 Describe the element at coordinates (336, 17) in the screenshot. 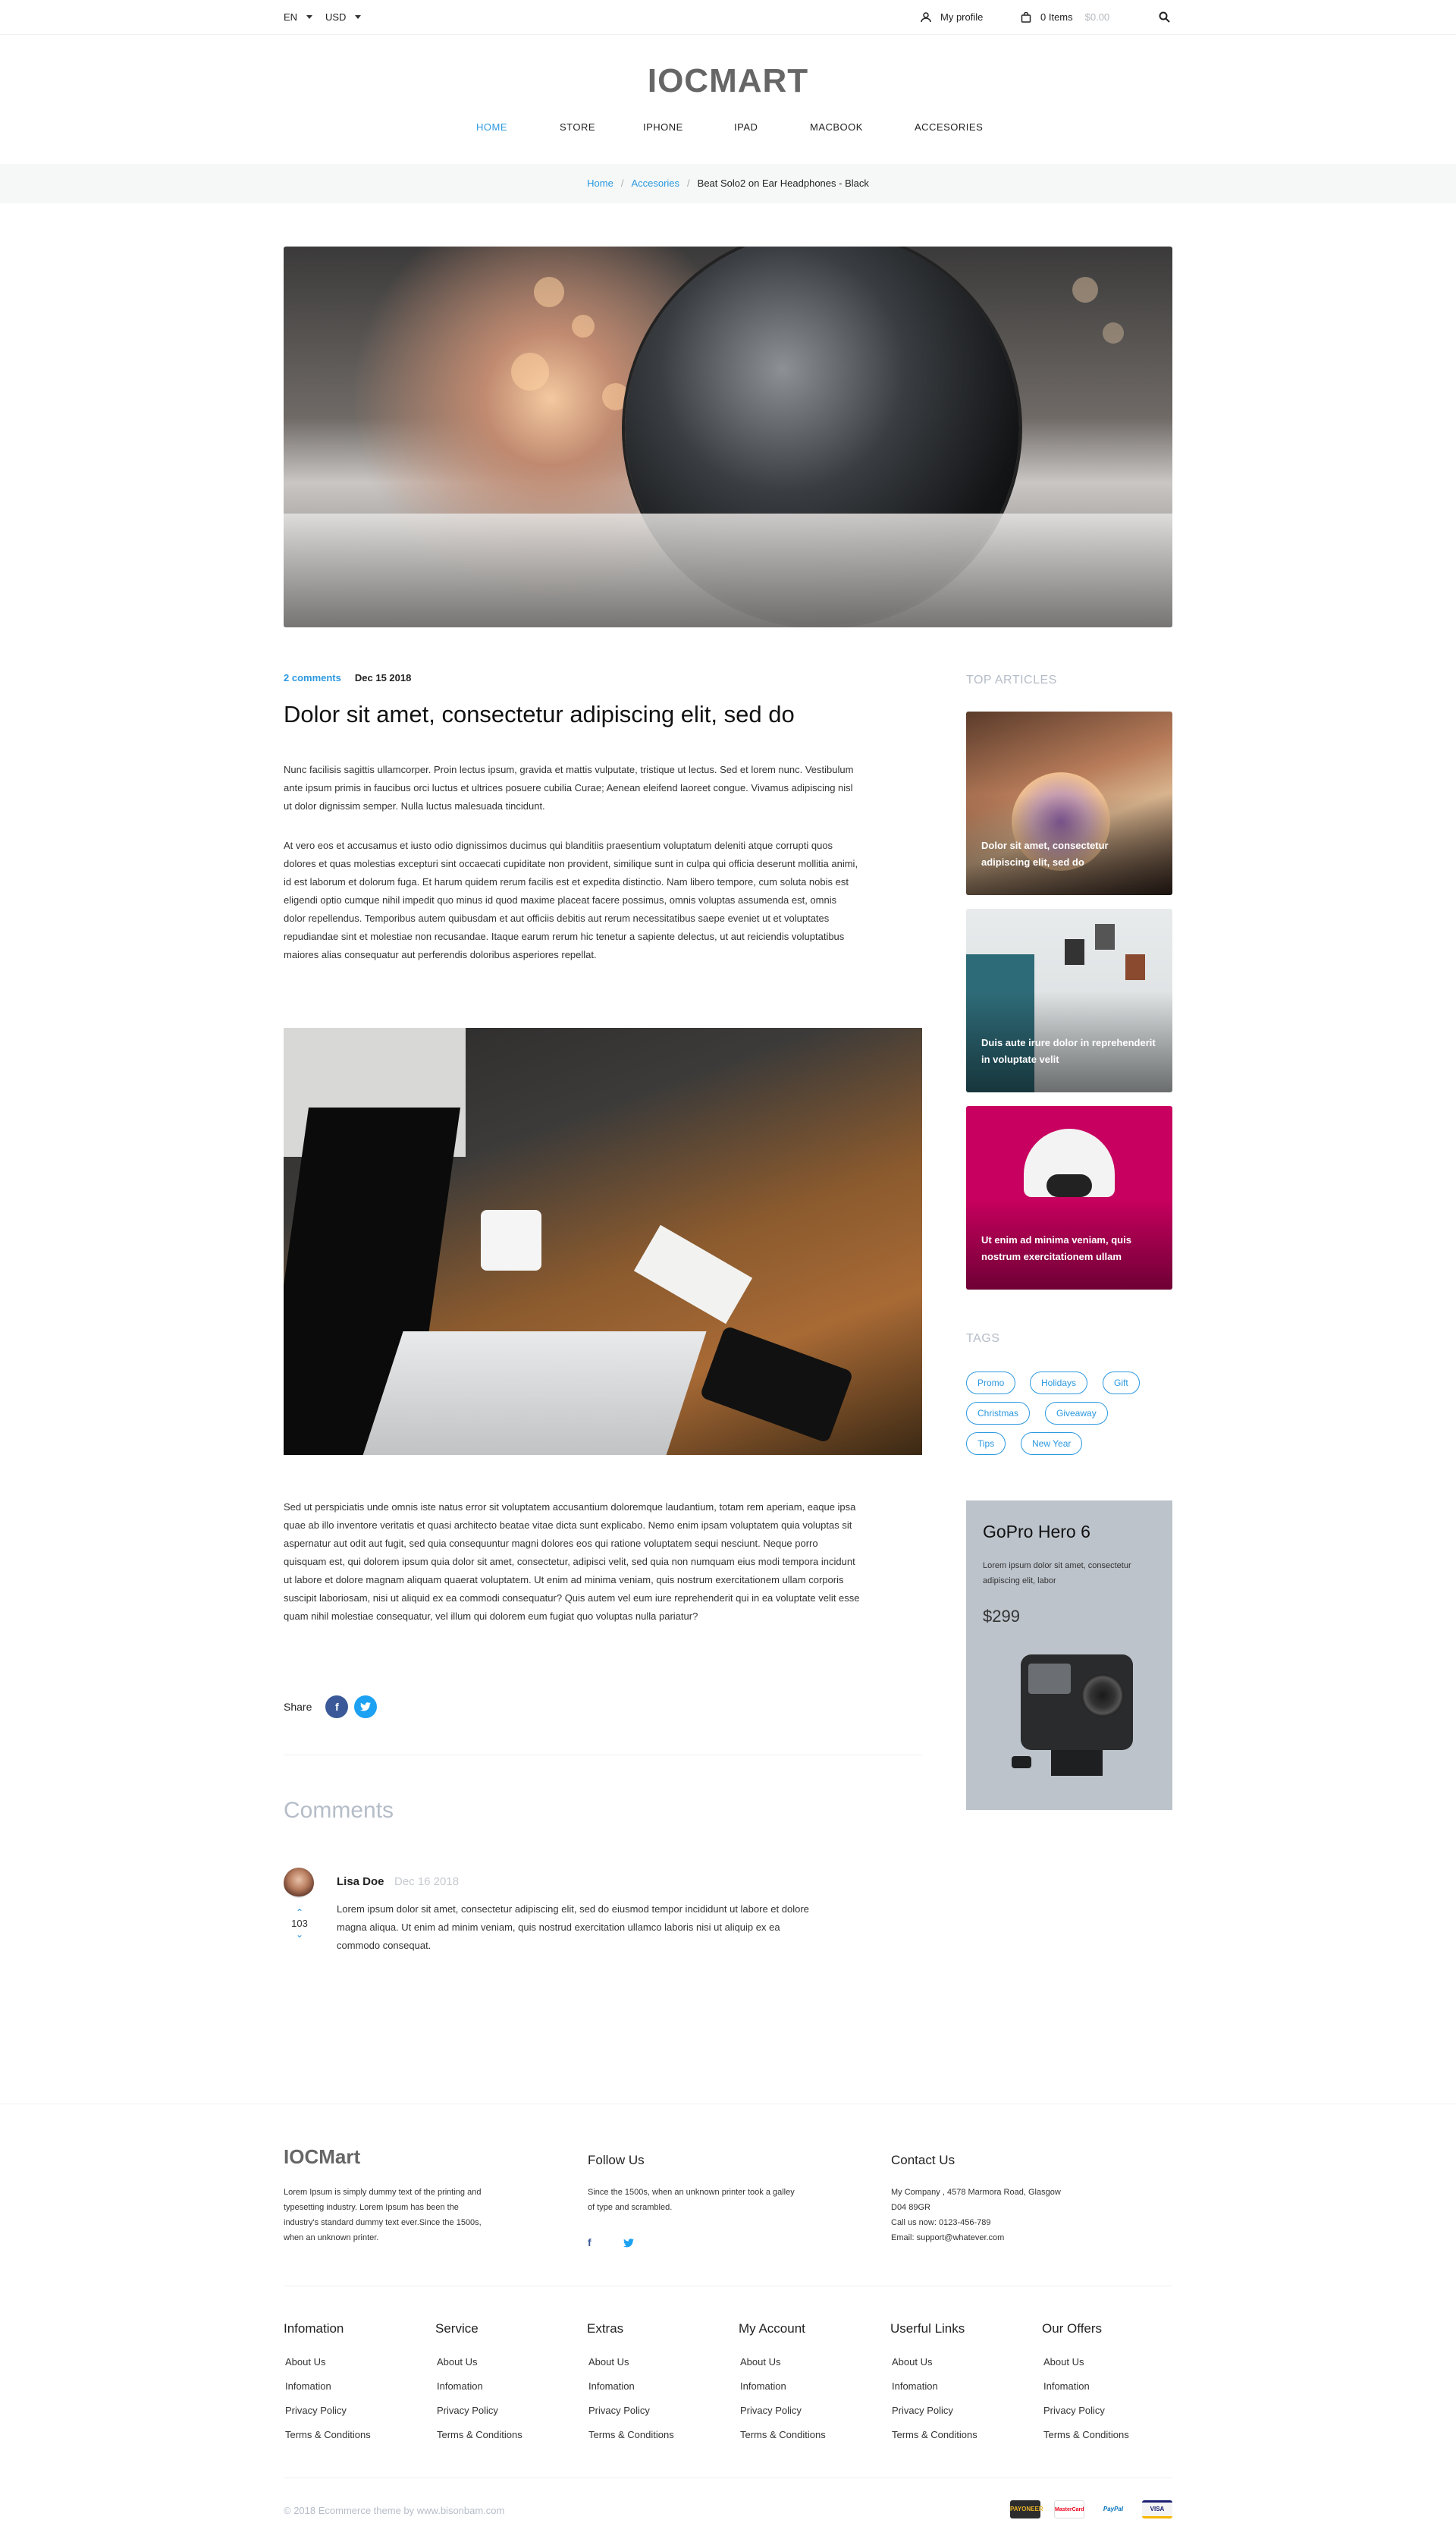

I see `currency-value: USD` at that location.